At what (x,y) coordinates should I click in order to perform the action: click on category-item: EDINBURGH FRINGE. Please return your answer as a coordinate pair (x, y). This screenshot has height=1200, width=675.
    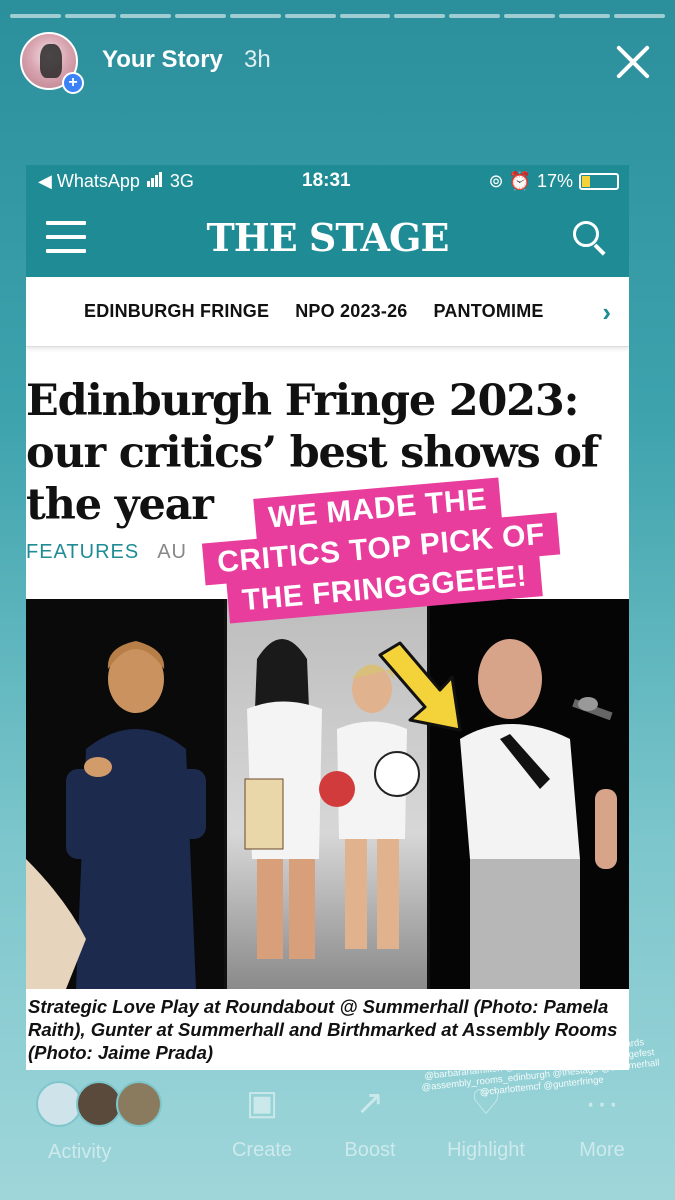
    Looking at the image, I should click on (177, 311).